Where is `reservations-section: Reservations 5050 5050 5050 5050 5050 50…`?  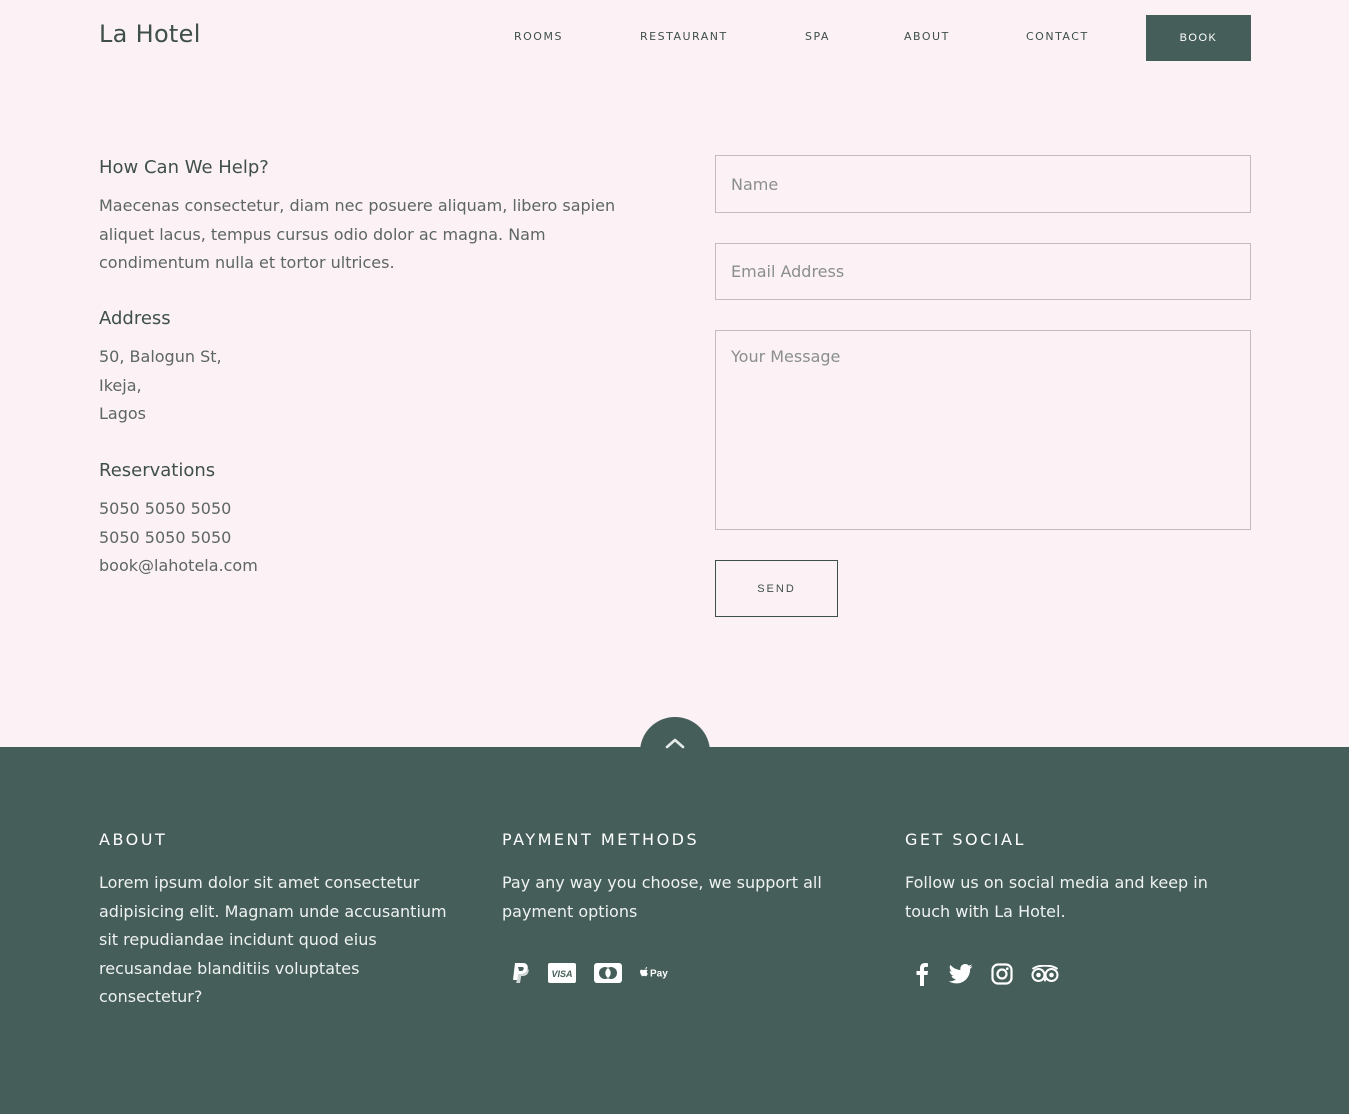
reservations-section: Reservations 5050 5050 5050 5050 5050 50… is located at coordinates (369, 520).